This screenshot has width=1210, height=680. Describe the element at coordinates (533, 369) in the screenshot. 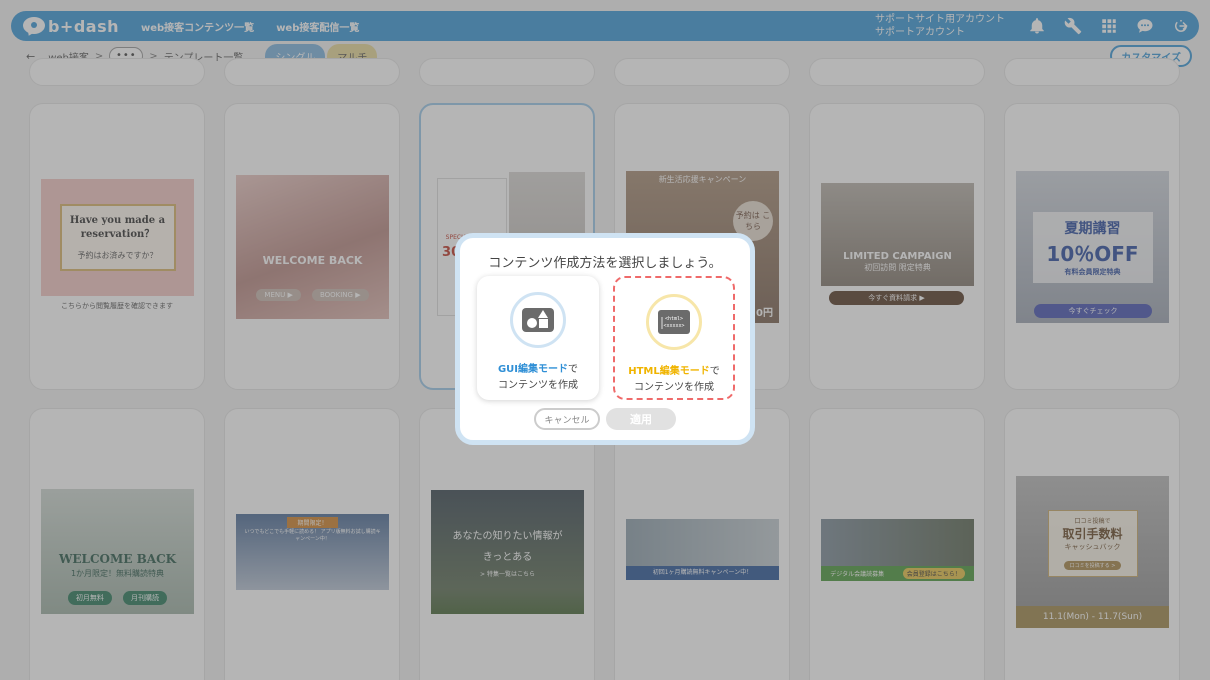

I see `gui-mode-name: GUI編集モード` at that location.